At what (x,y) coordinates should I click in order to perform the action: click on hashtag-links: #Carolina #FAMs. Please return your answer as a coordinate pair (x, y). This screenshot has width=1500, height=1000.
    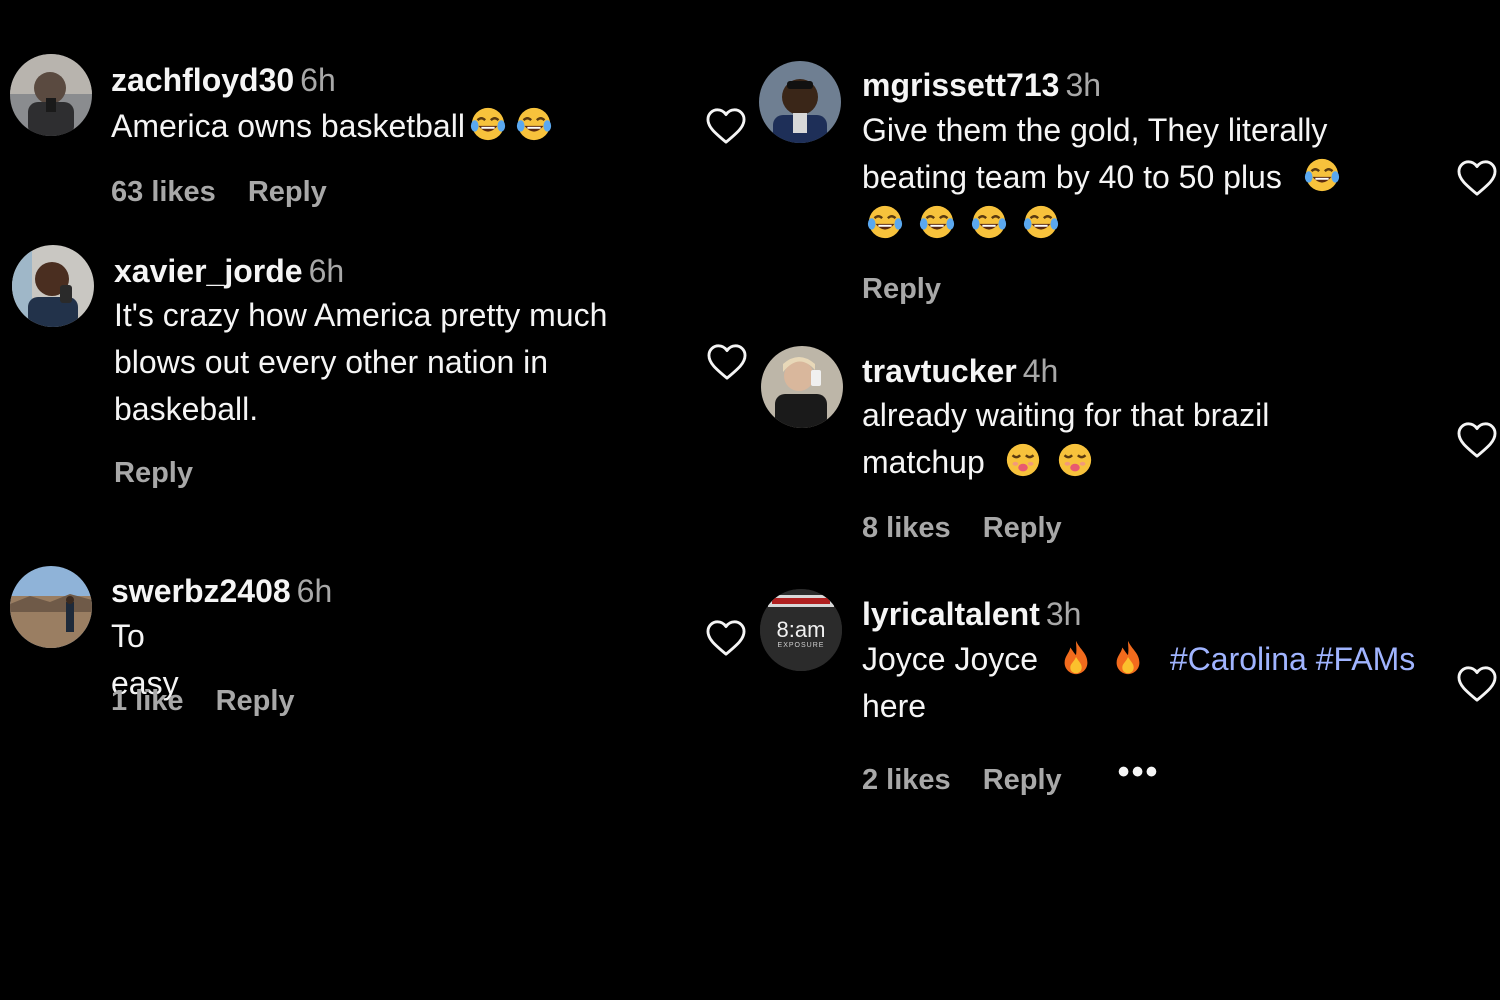
    Looking at the image, I should click on (1292, 659).